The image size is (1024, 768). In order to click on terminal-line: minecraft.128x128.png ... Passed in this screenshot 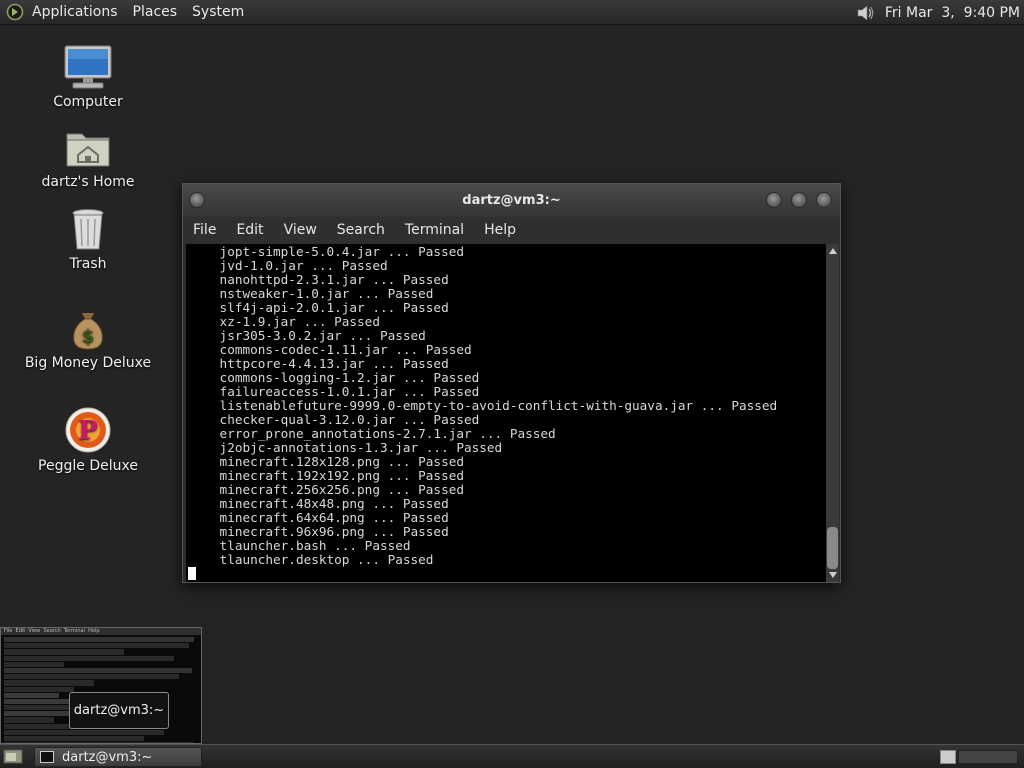, I will do `click(326, 461)`.